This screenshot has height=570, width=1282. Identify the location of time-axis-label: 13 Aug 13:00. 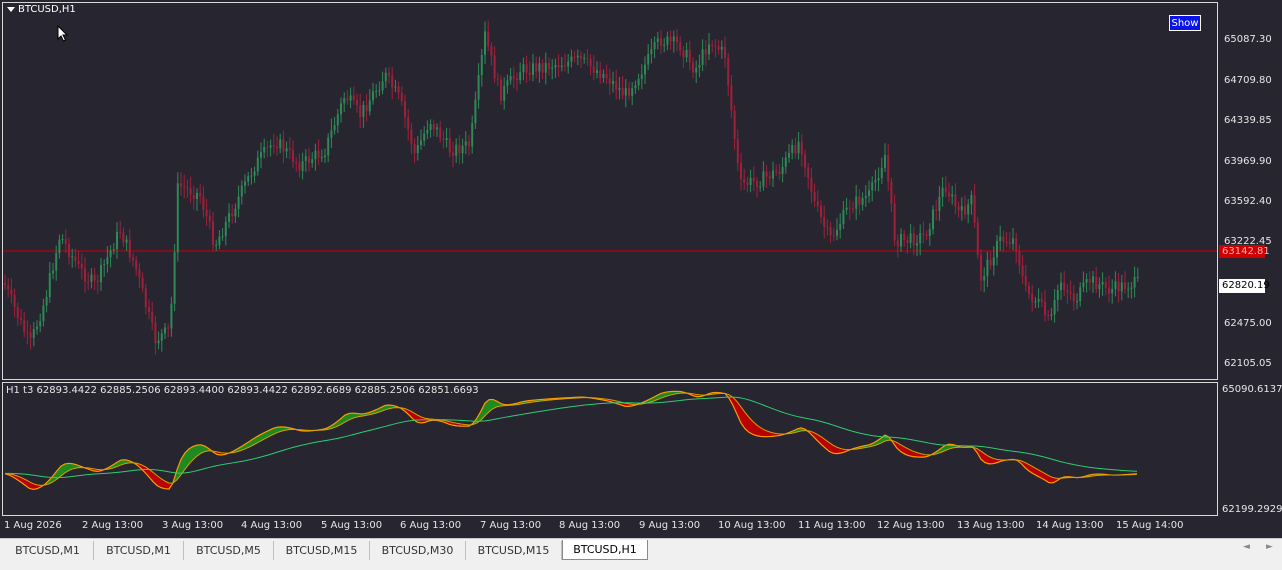
(990, 525).